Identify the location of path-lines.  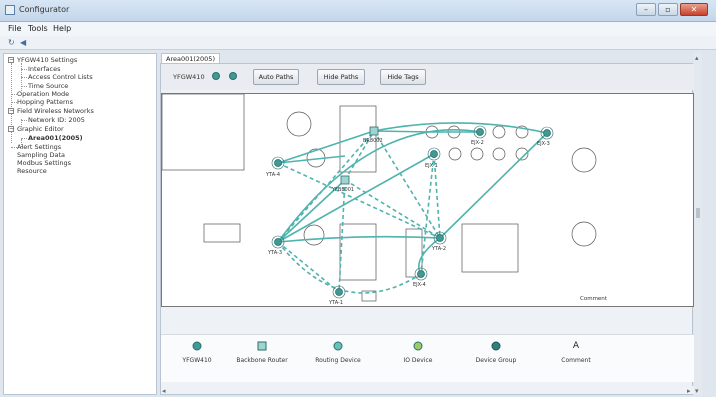
(412, 198).